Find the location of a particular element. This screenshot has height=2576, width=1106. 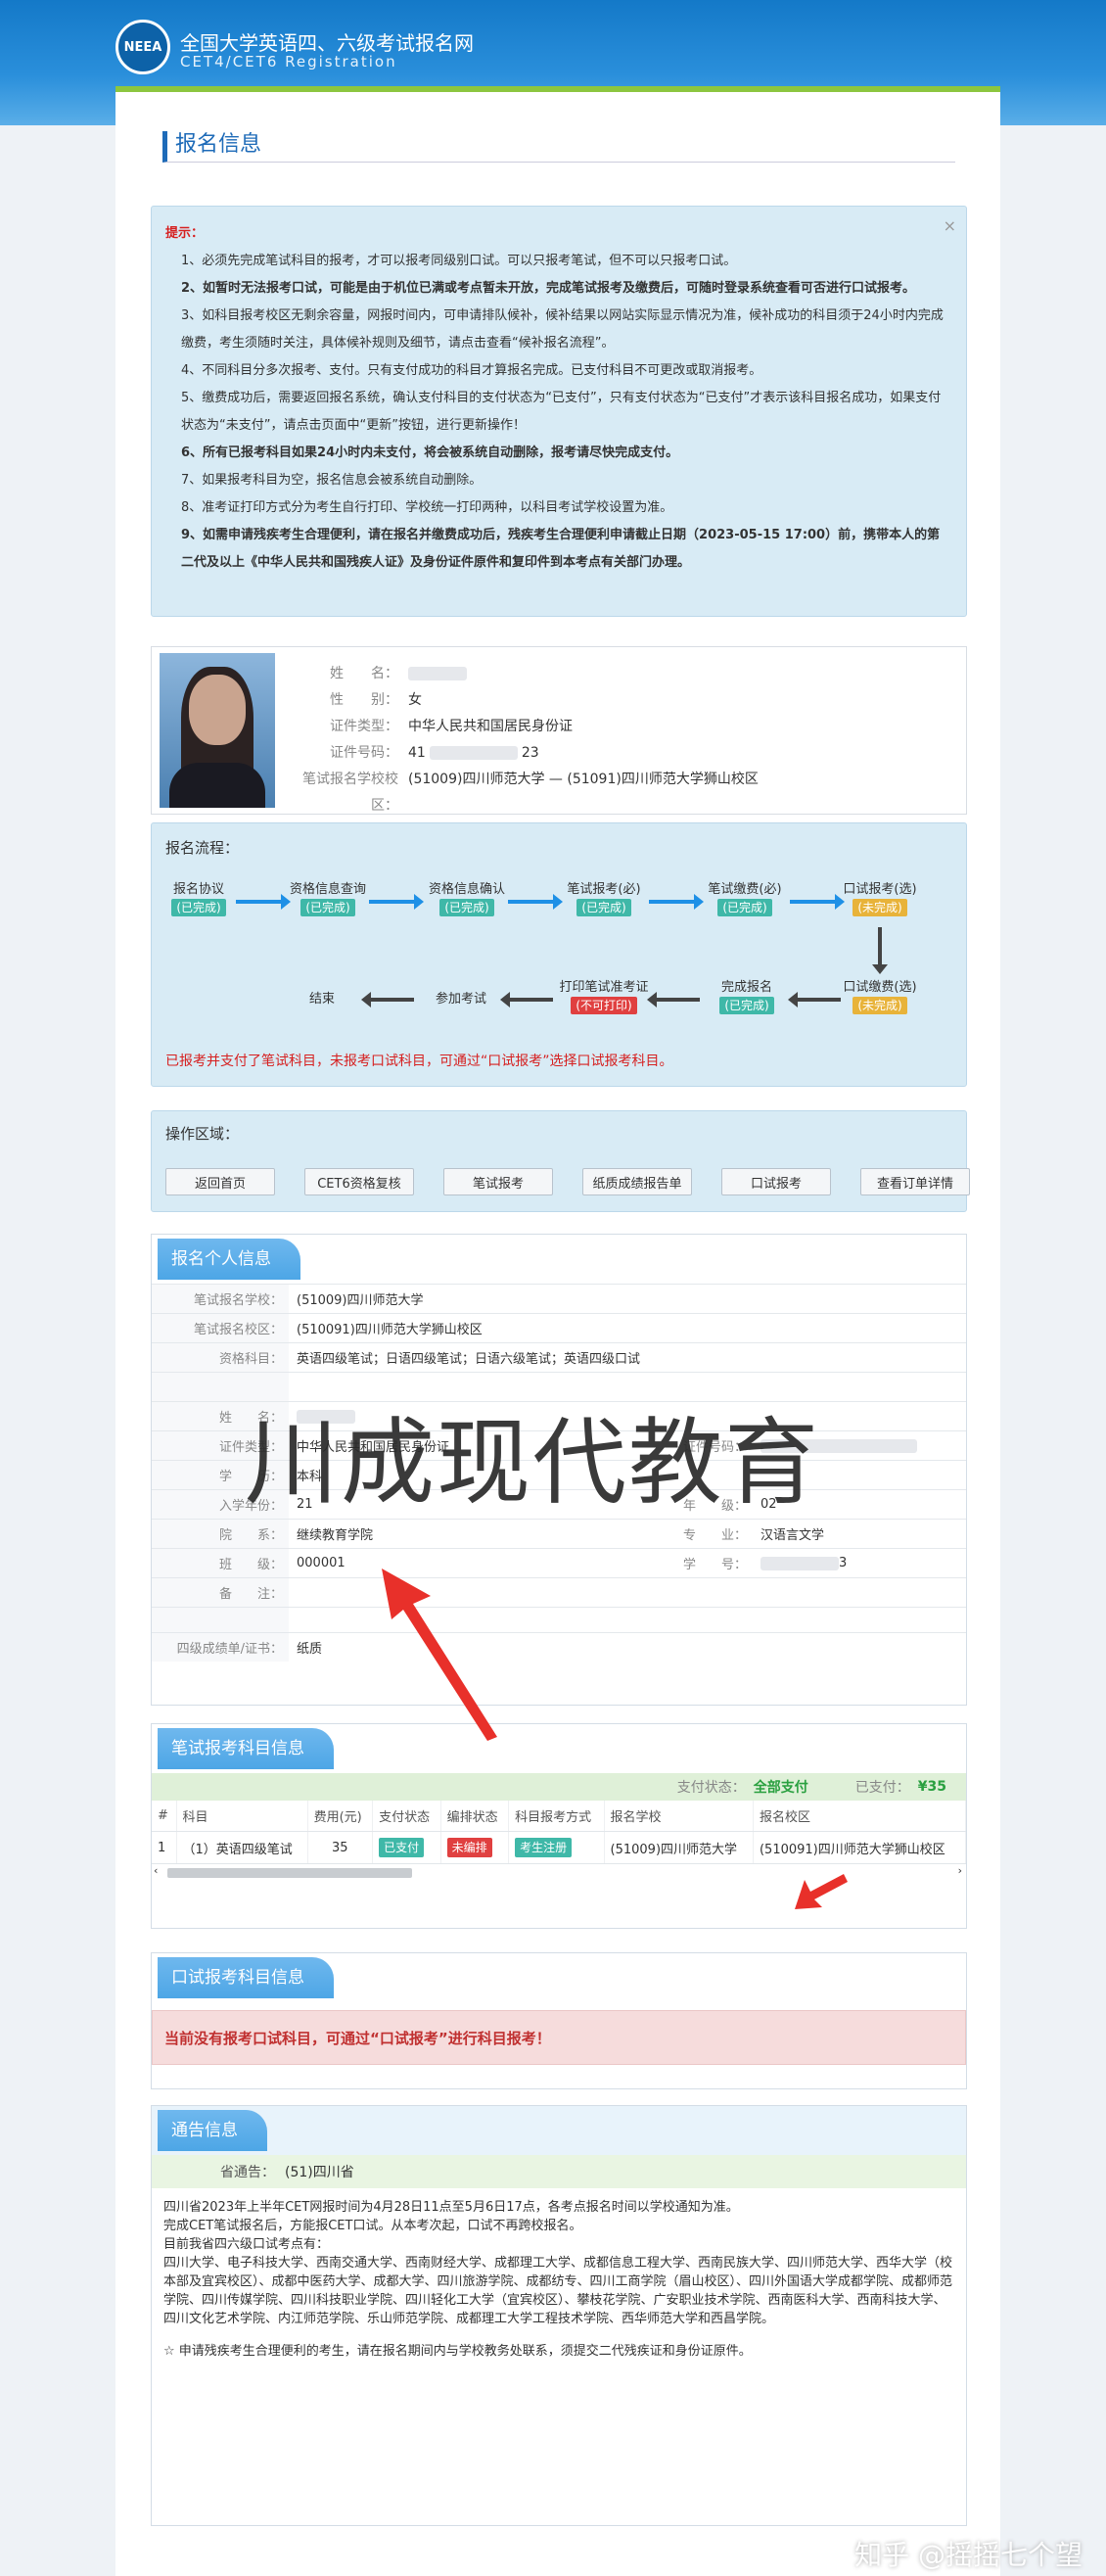

personal-info-title: 报名个人信息 is located at coordinates (229, 1259).